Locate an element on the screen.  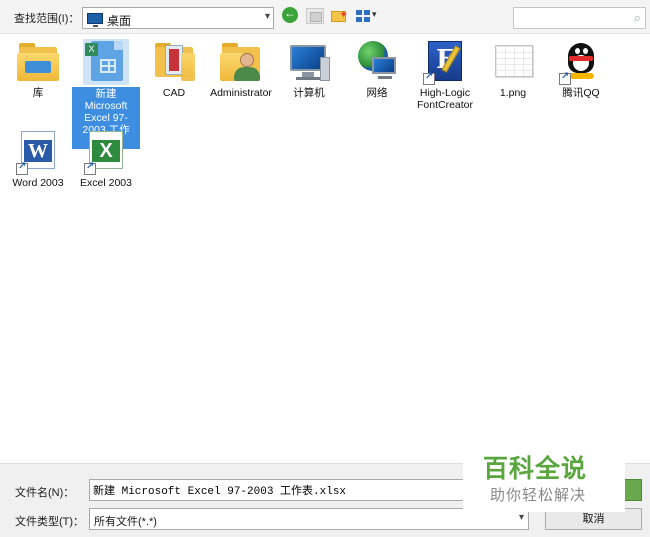
file-item-label: Word 2003 is located at coordinates (38, 183).